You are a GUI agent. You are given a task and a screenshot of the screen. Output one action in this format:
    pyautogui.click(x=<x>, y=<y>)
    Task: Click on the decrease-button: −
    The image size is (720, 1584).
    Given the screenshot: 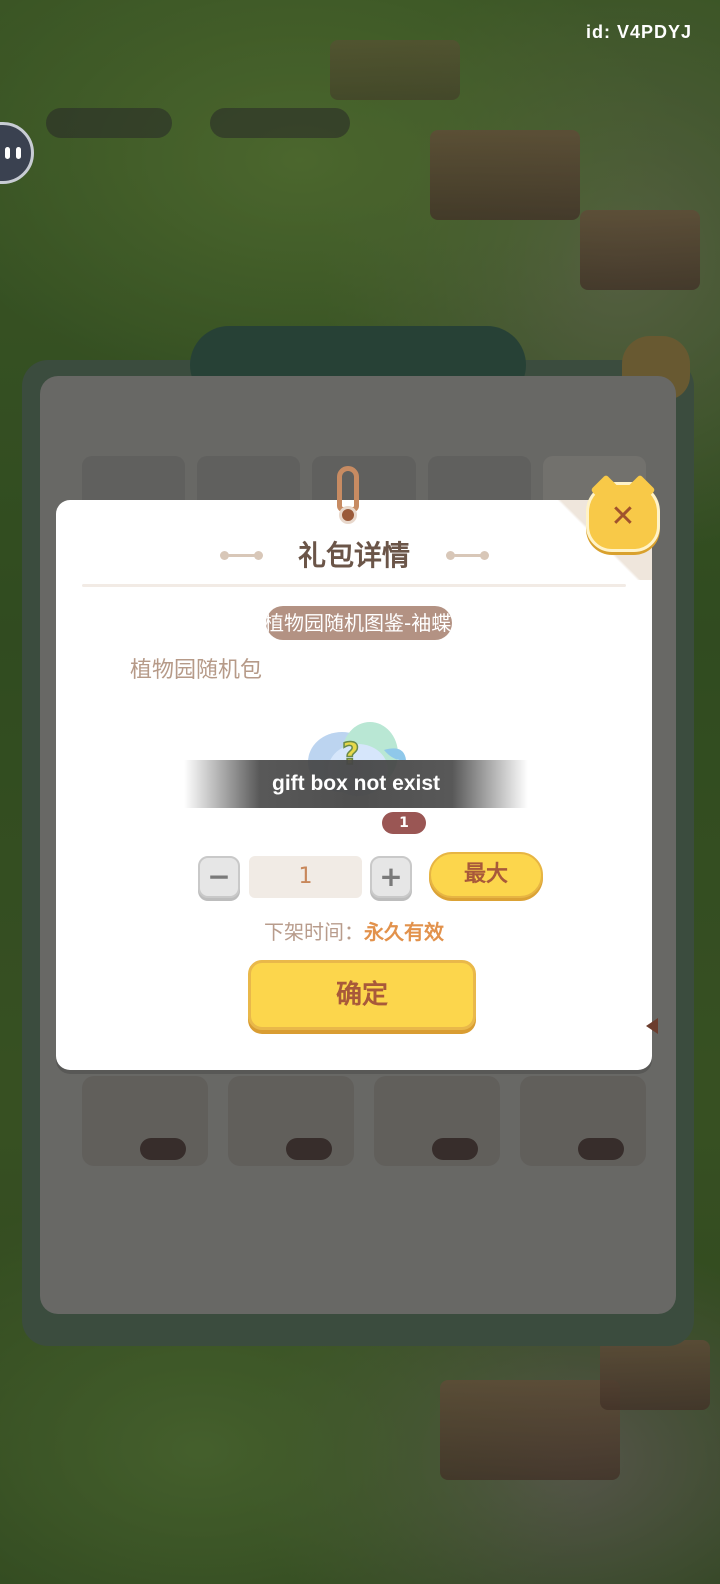 What is the action you would take?
    pyautogui.click(x=219, y=877)
    